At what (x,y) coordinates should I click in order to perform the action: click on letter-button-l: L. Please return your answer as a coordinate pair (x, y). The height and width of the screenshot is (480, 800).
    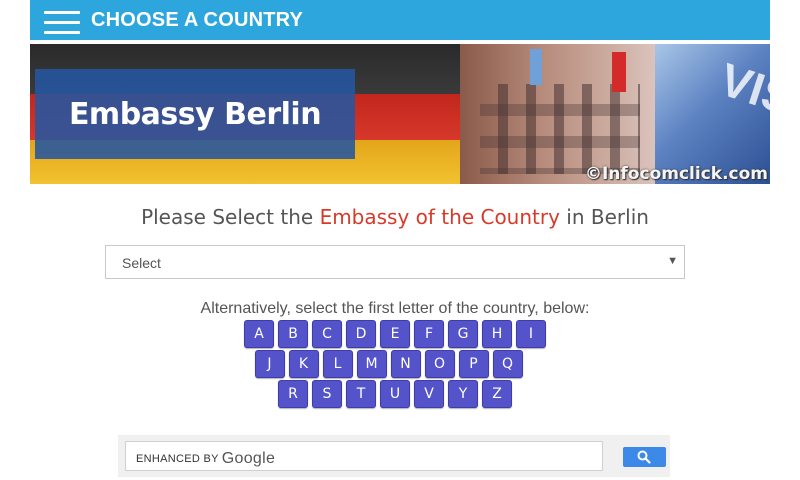
    Looking at the image, I should click on (337, 364).